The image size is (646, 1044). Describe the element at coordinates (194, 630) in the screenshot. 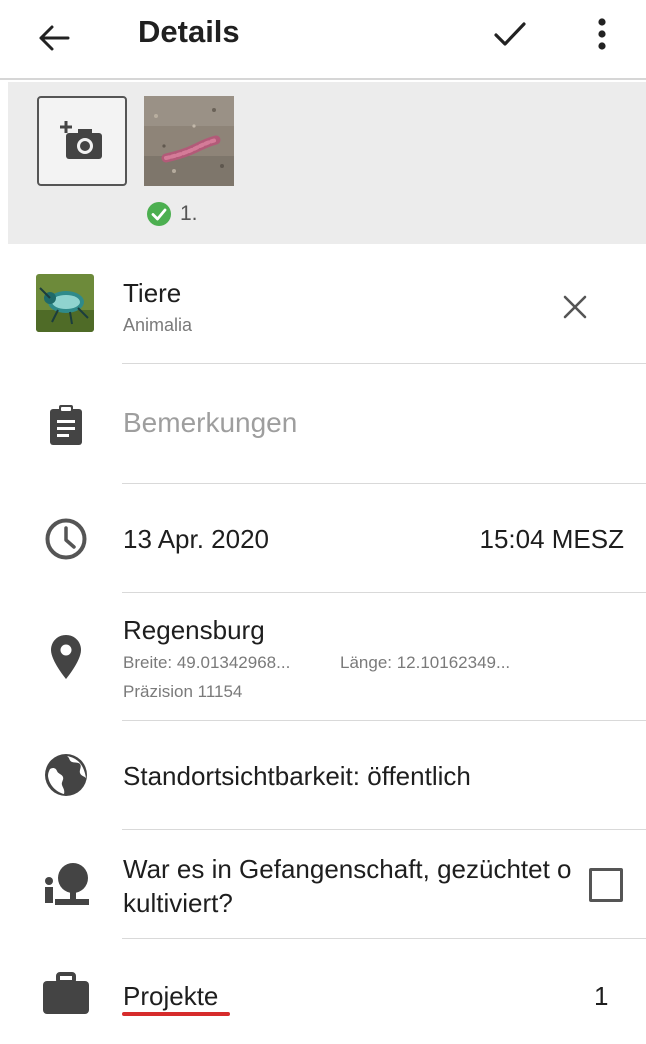

I see `location-name: Regensburg` at that location.